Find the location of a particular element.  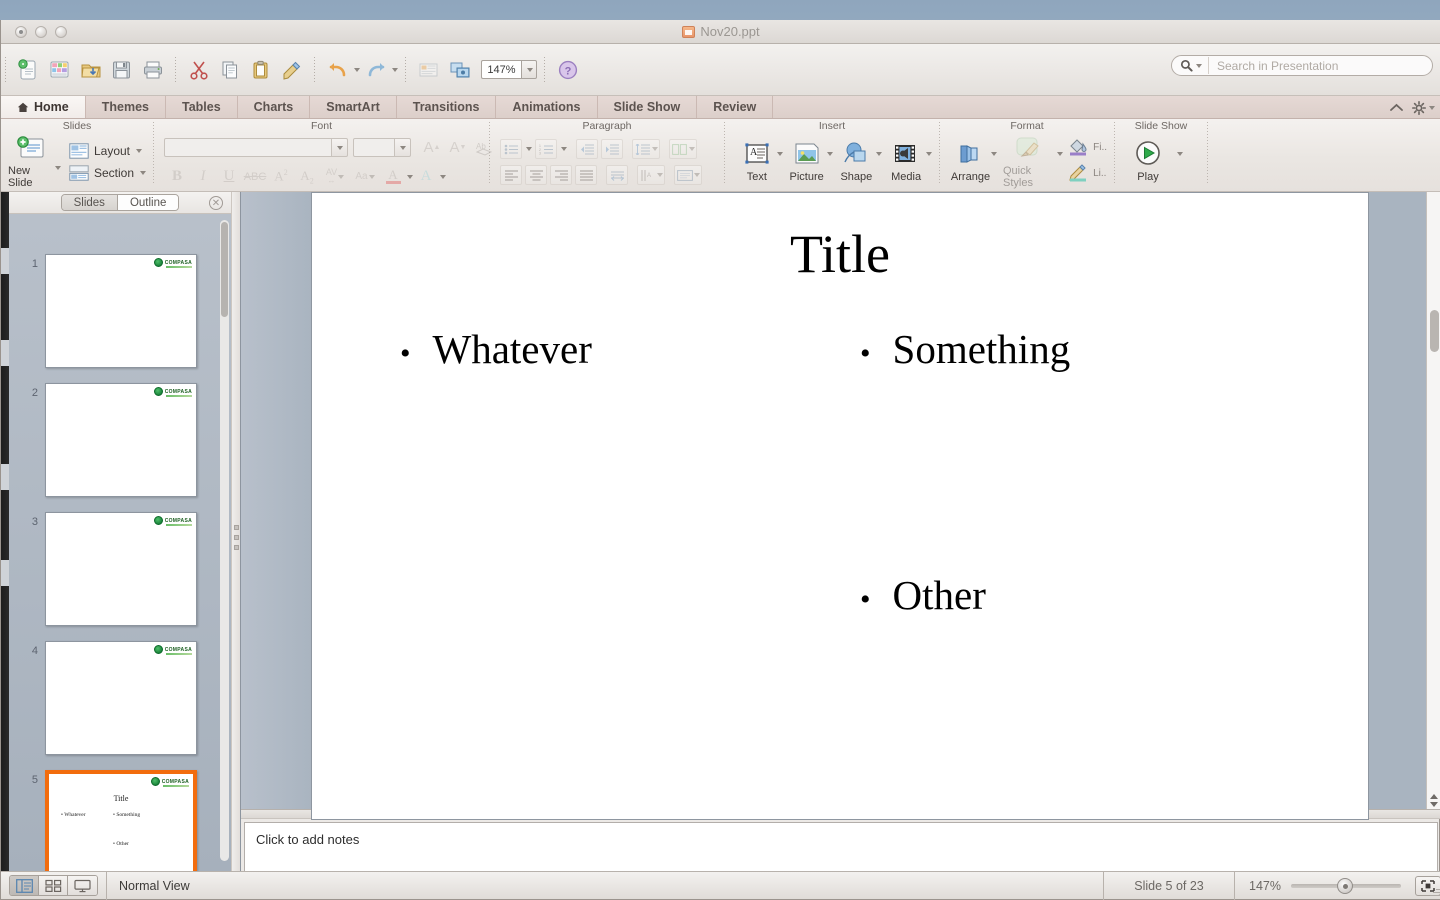

window-resize-grip is located at coordinates (1433, 891).